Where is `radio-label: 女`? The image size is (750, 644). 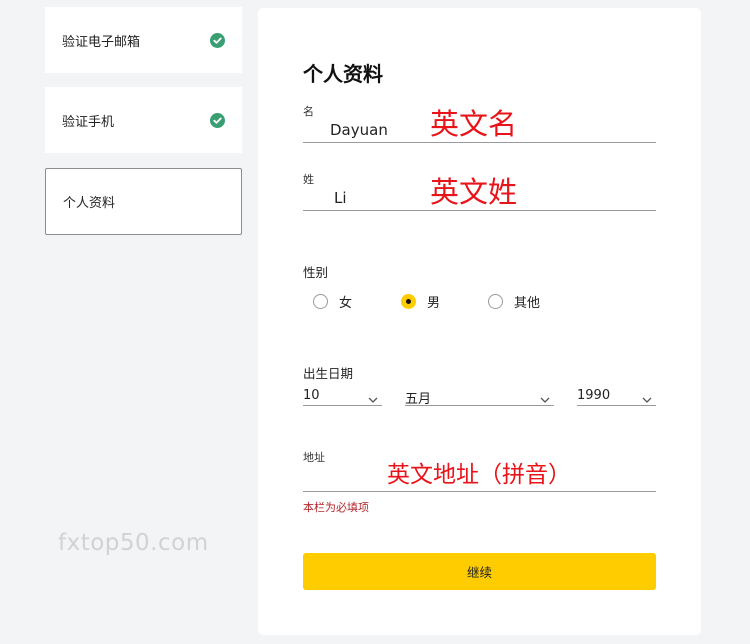
radio-label: 女 is located at coordinates (346, 303).